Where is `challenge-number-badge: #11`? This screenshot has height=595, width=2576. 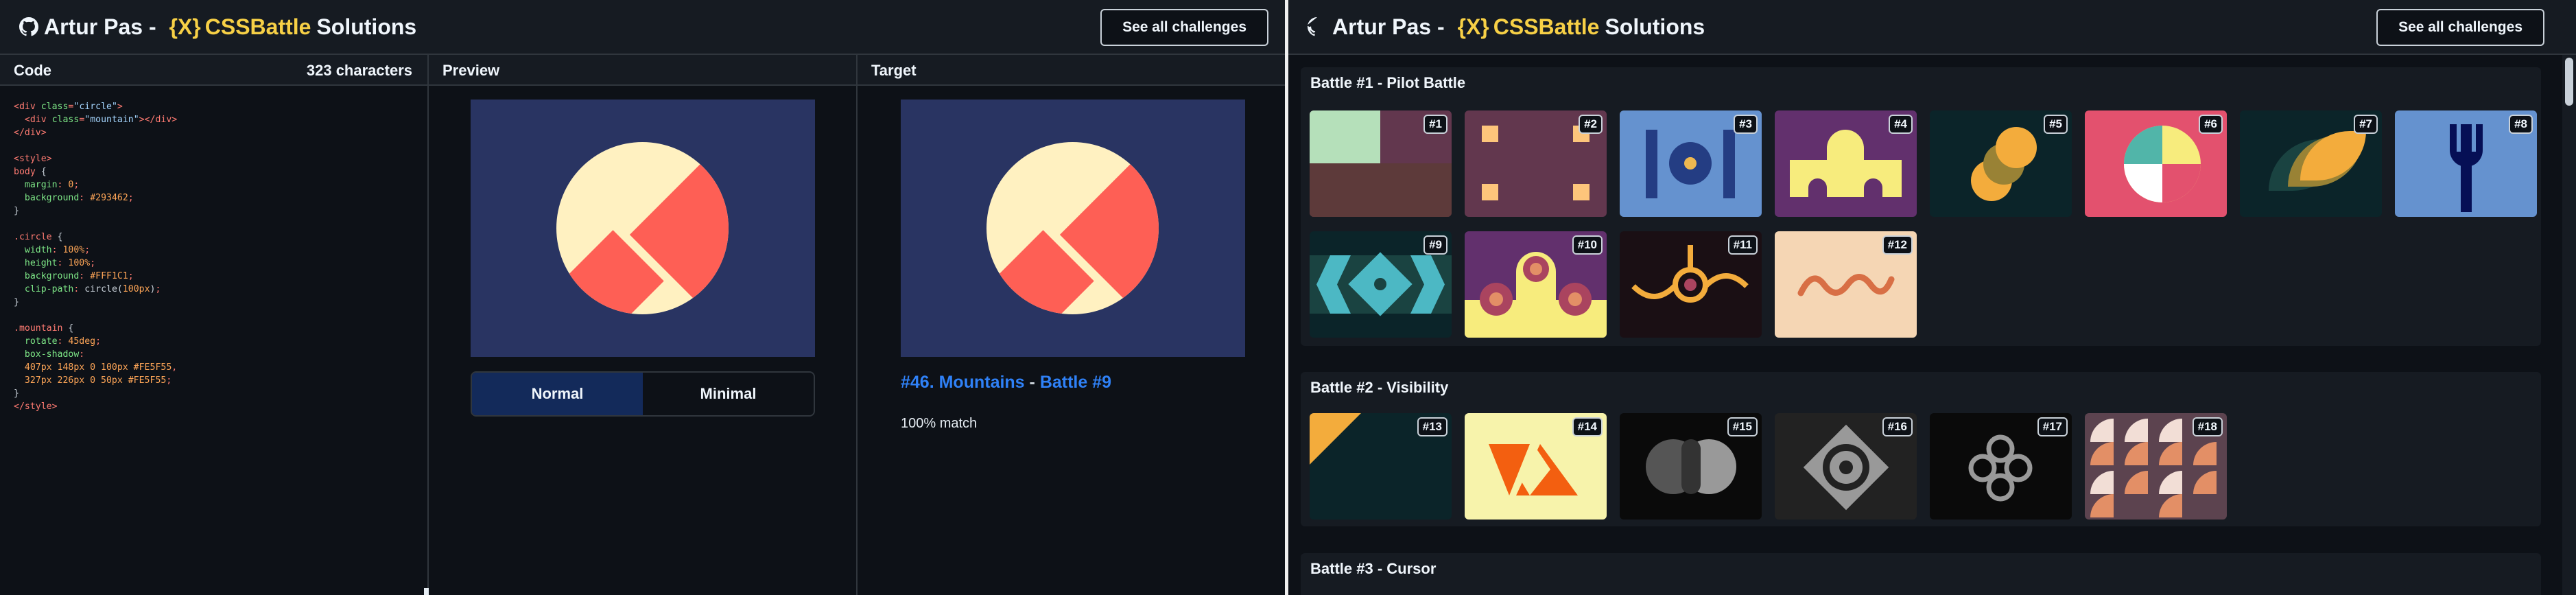 challenge-number-badge: #11 is located at coordinates (1742, 245).